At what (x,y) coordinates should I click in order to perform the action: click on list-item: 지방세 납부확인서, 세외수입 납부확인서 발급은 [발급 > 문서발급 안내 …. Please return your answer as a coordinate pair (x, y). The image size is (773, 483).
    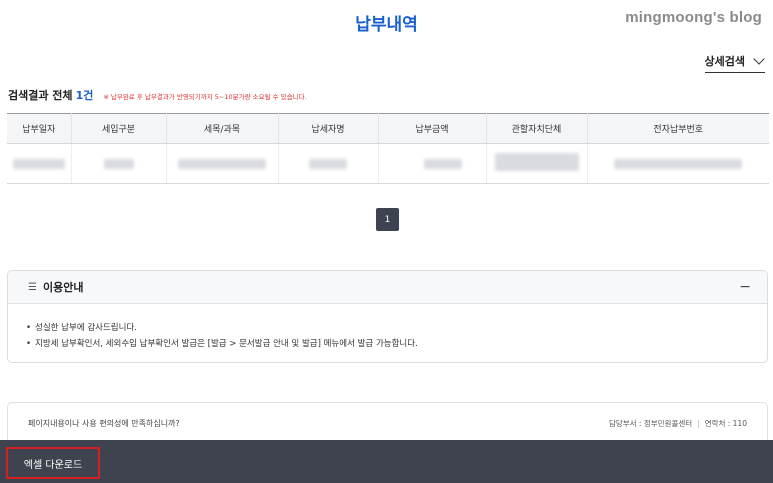
    Looking at the image, I should click on (396, 344).